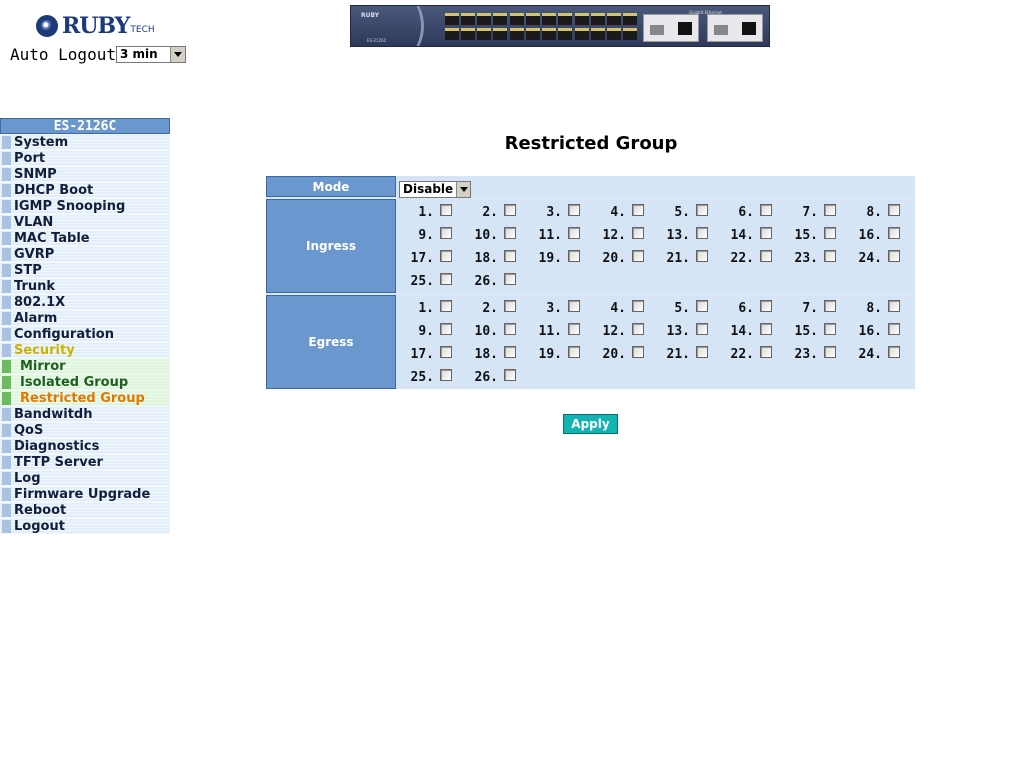  Describe the element at coordinates (85, 414) in the screenshot. I see `sidebar-item-bandwidth: Bandwitdh` at that location.